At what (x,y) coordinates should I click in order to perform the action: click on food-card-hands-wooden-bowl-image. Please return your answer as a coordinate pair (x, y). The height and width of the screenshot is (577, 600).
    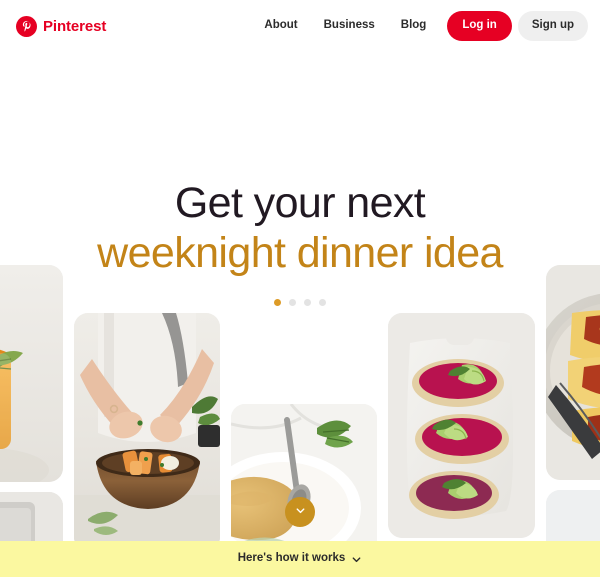
    Looking at the image, I should click on (147, 427).